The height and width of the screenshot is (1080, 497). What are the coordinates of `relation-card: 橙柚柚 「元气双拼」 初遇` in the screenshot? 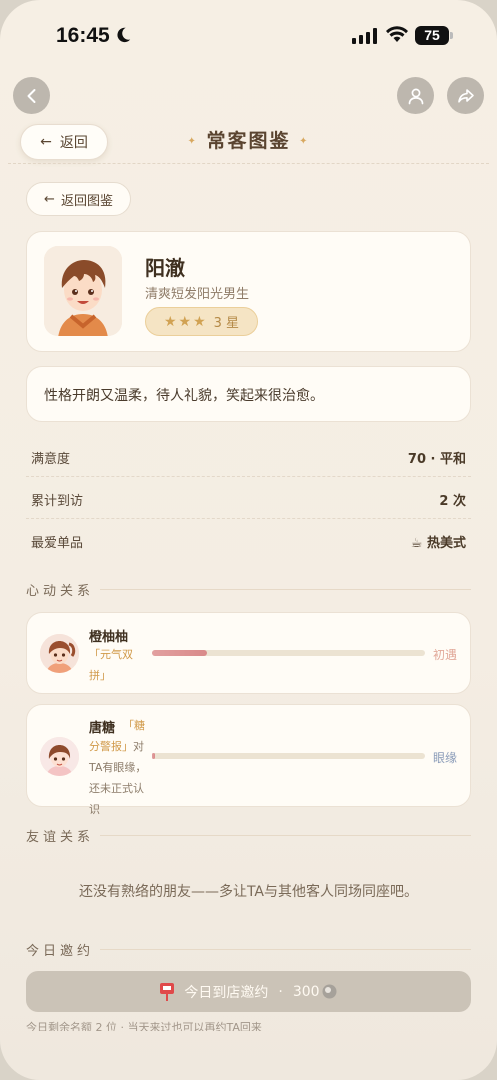 It's located at (248, 653).